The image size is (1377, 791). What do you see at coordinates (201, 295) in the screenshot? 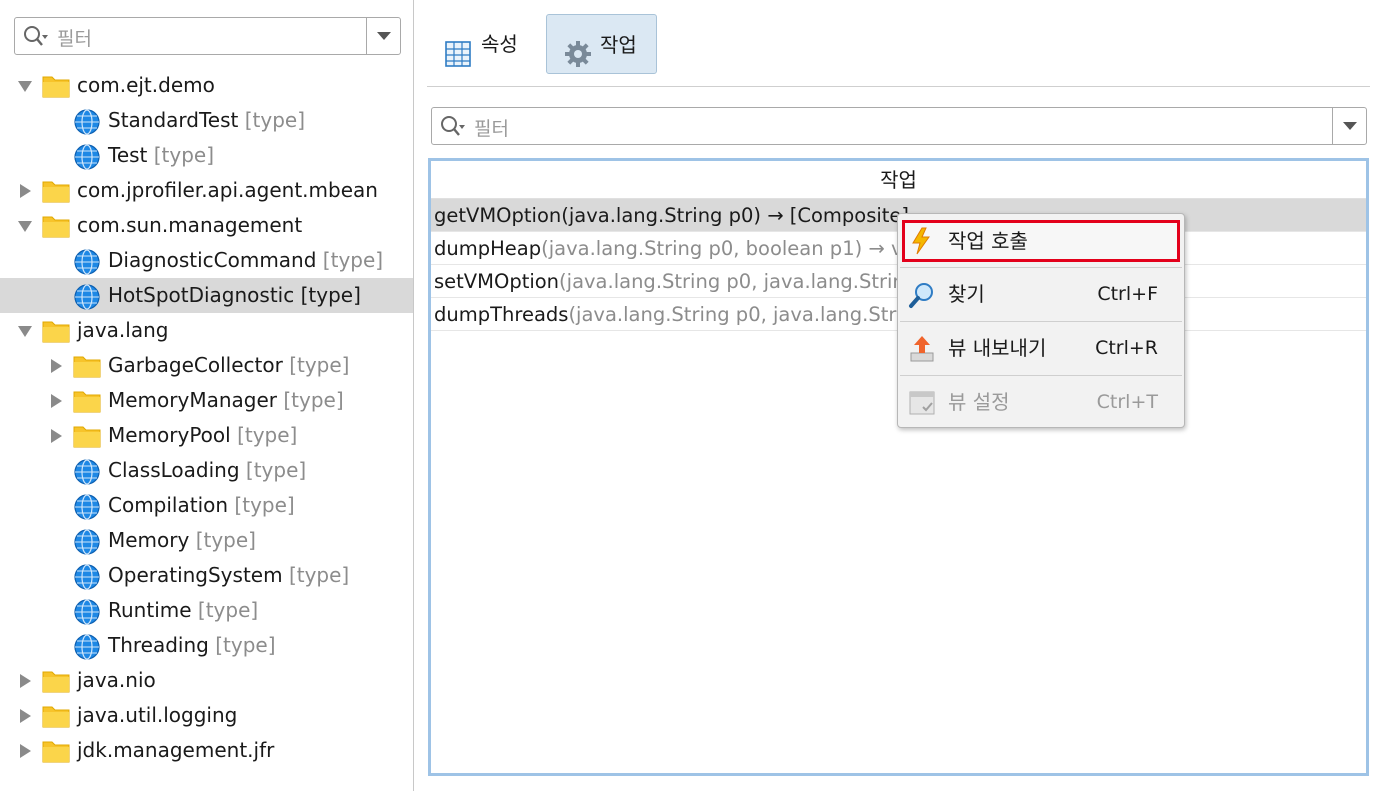
I see `tree-node-name: HotSpotDiagnostic` at bounding box center [201, 295].